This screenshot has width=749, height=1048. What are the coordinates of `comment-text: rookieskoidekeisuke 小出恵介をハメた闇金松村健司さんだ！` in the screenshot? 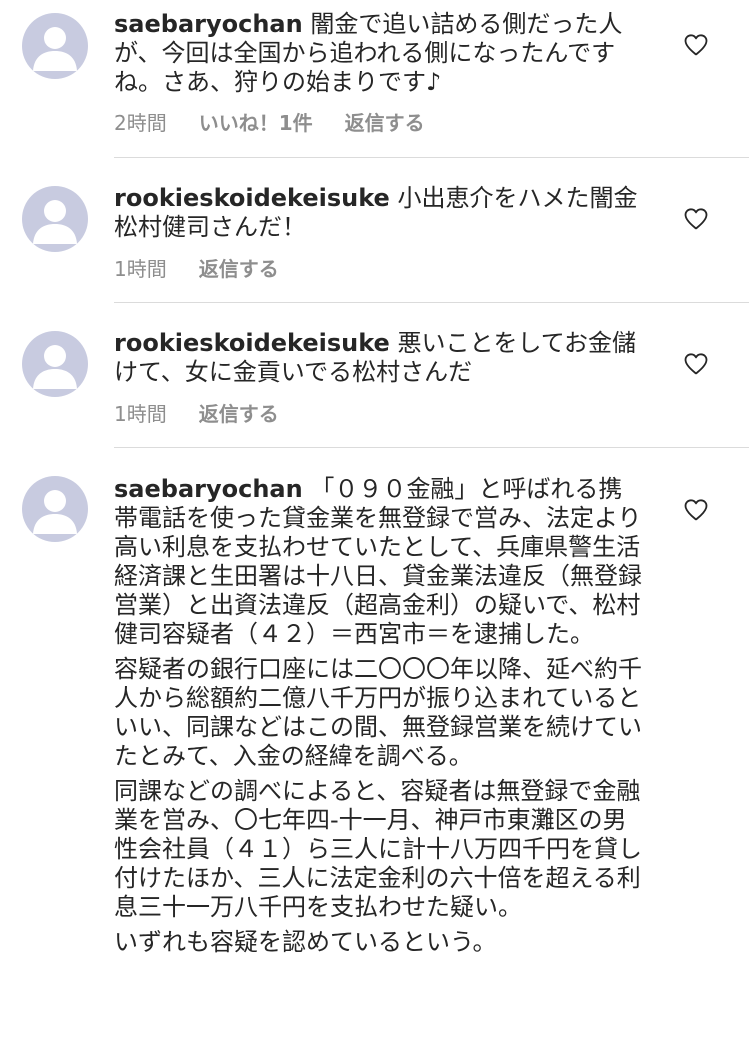 It's located at (378, 213).